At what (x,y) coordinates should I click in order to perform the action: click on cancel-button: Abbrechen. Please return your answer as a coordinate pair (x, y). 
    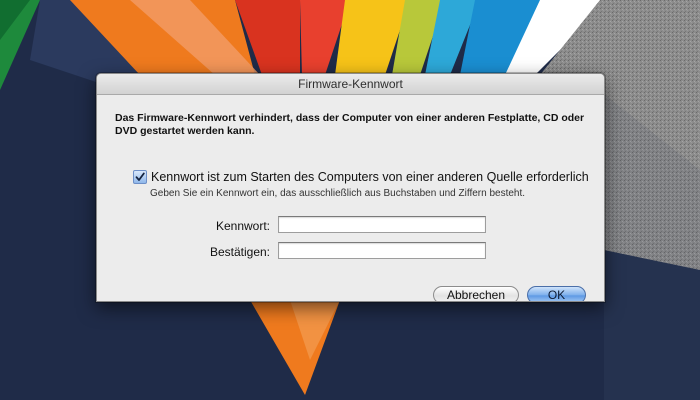
    Looking at the image, I should click on (476, 293).